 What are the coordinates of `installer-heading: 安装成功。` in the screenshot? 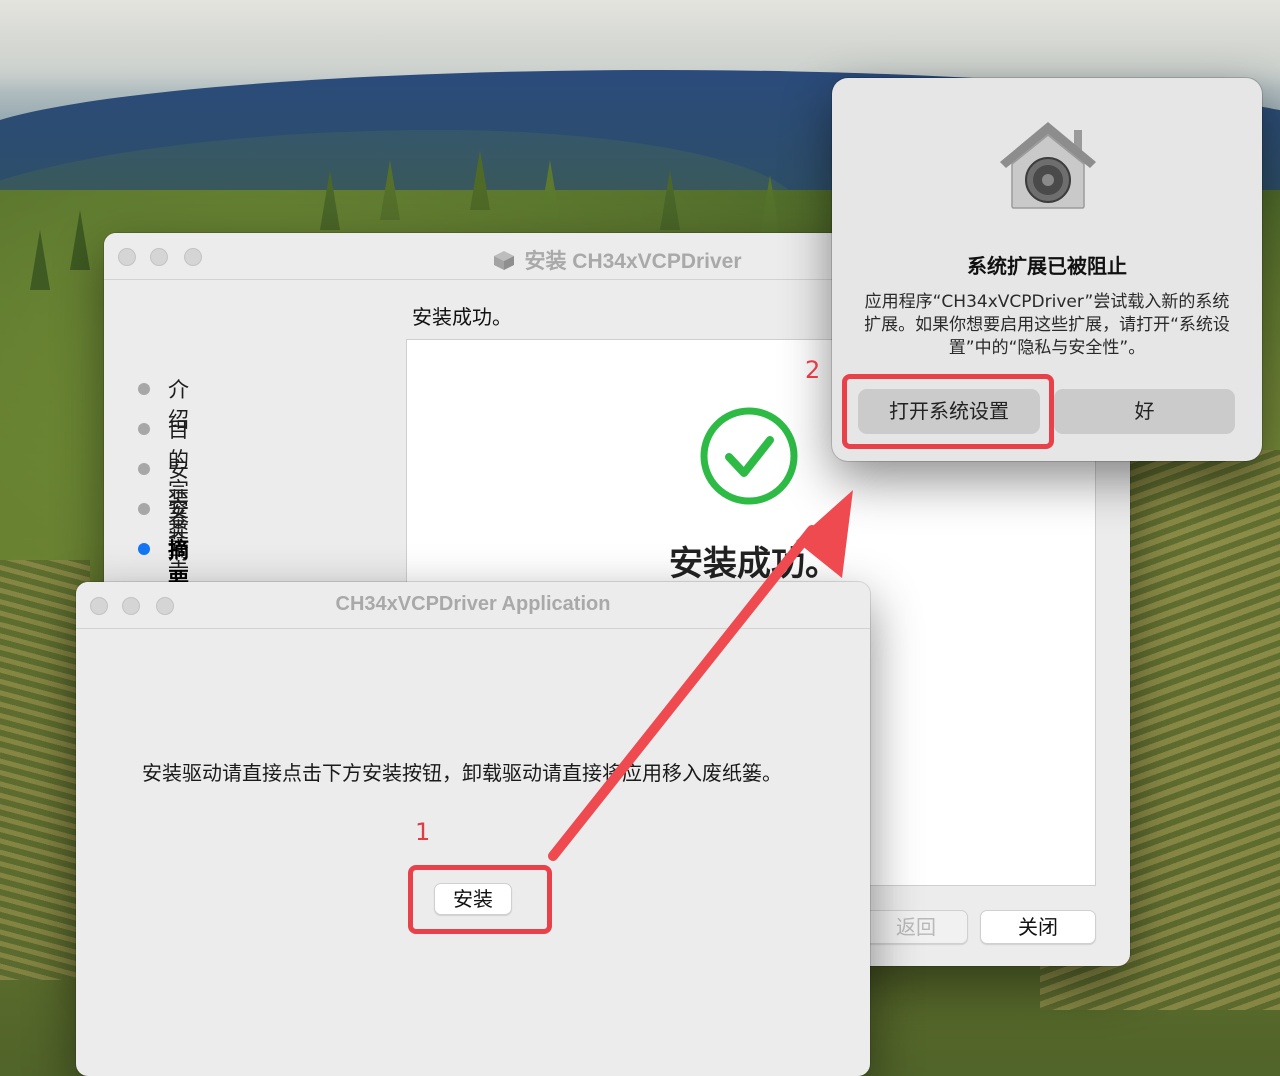 It's located at (462, 317).